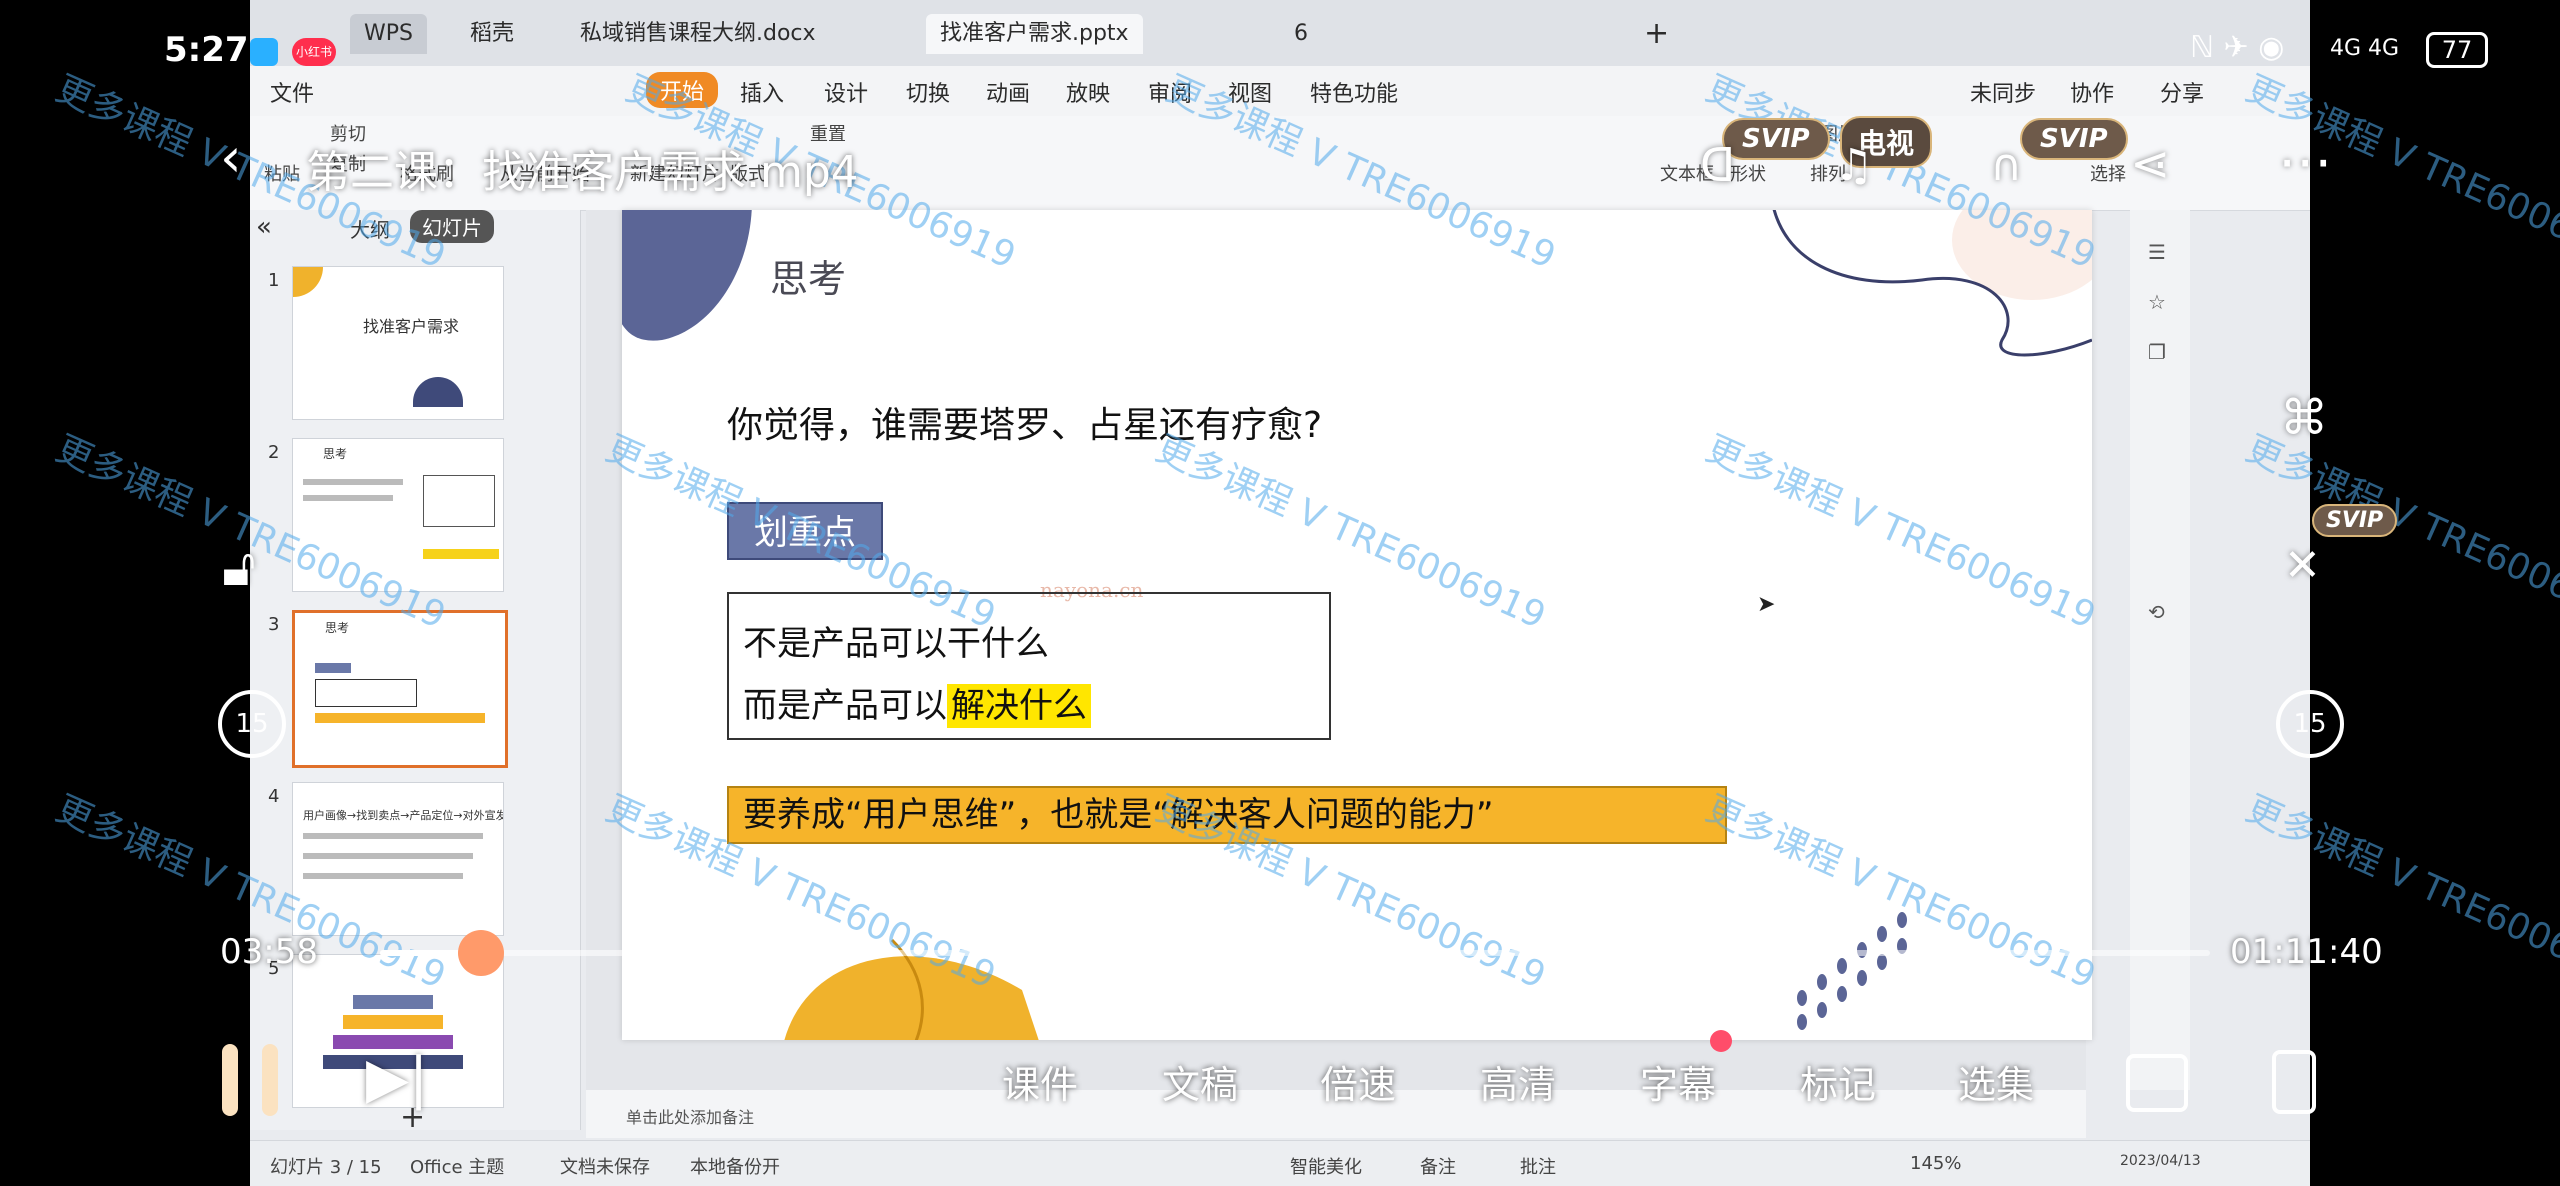  What do you see at coordinates (605, 1166) in the screenshot?
I see `document-status: 文档未保存` at bounding box center [605, 1166].